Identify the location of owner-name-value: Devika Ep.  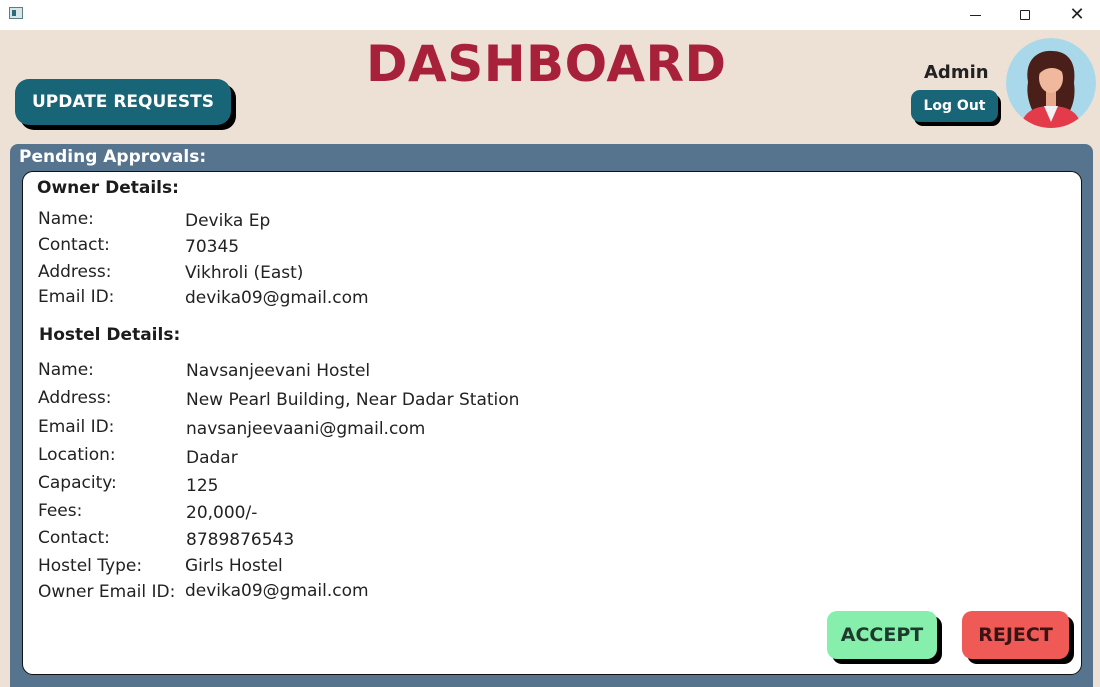
(228, 221).